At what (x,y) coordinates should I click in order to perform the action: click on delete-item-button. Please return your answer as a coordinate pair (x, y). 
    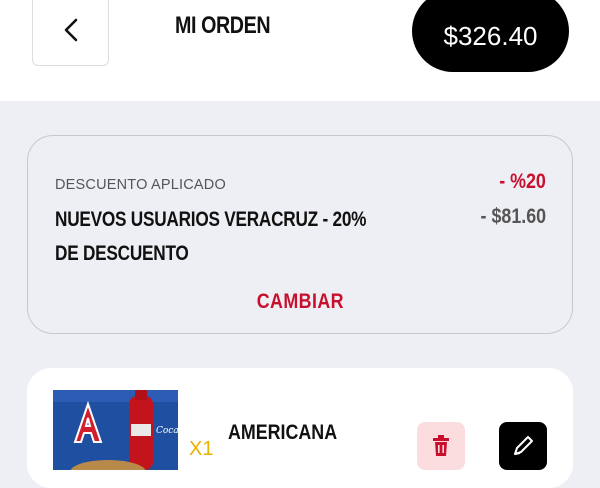
    Looking at the image, I should click on (441, 446).